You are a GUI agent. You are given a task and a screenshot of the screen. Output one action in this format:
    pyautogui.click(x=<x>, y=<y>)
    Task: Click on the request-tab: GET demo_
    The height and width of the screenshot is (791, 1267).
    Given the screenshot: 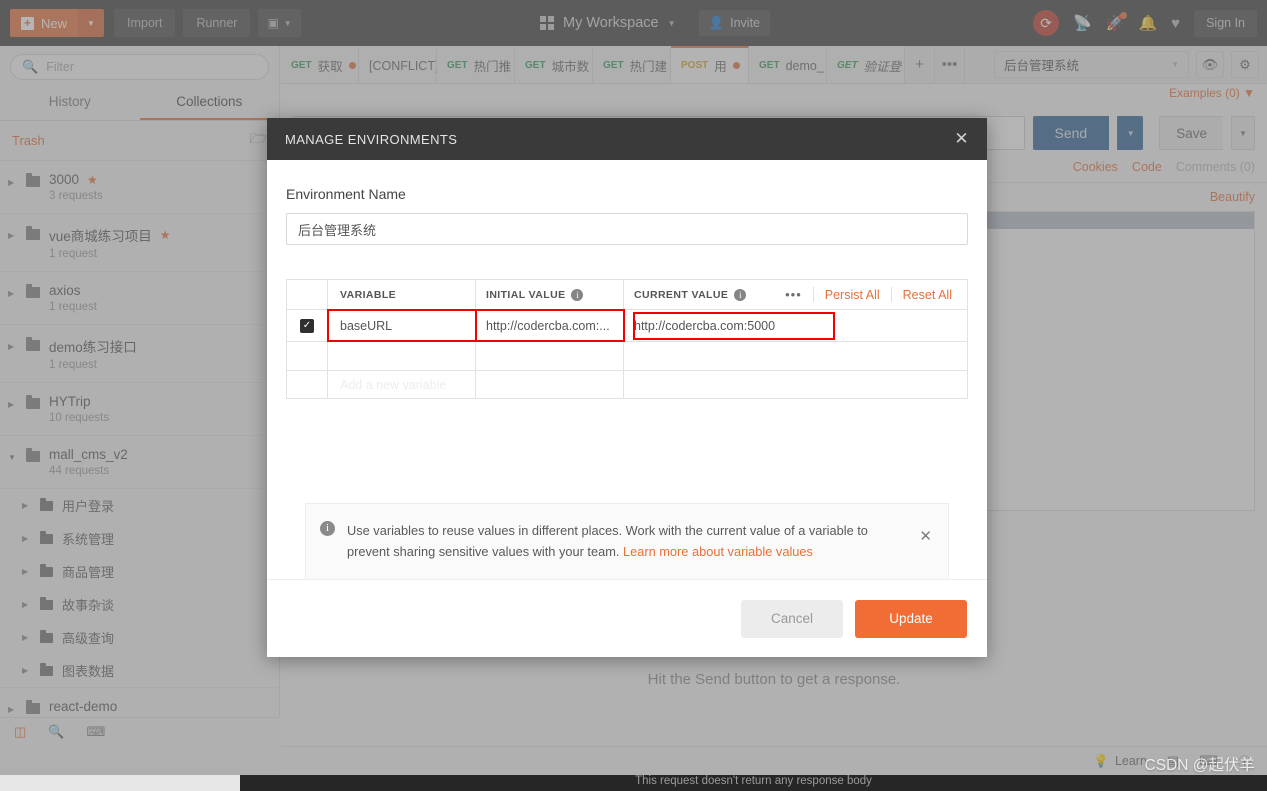 What is the action you would take?
    pyautogui.click(x=788, y=64)
    